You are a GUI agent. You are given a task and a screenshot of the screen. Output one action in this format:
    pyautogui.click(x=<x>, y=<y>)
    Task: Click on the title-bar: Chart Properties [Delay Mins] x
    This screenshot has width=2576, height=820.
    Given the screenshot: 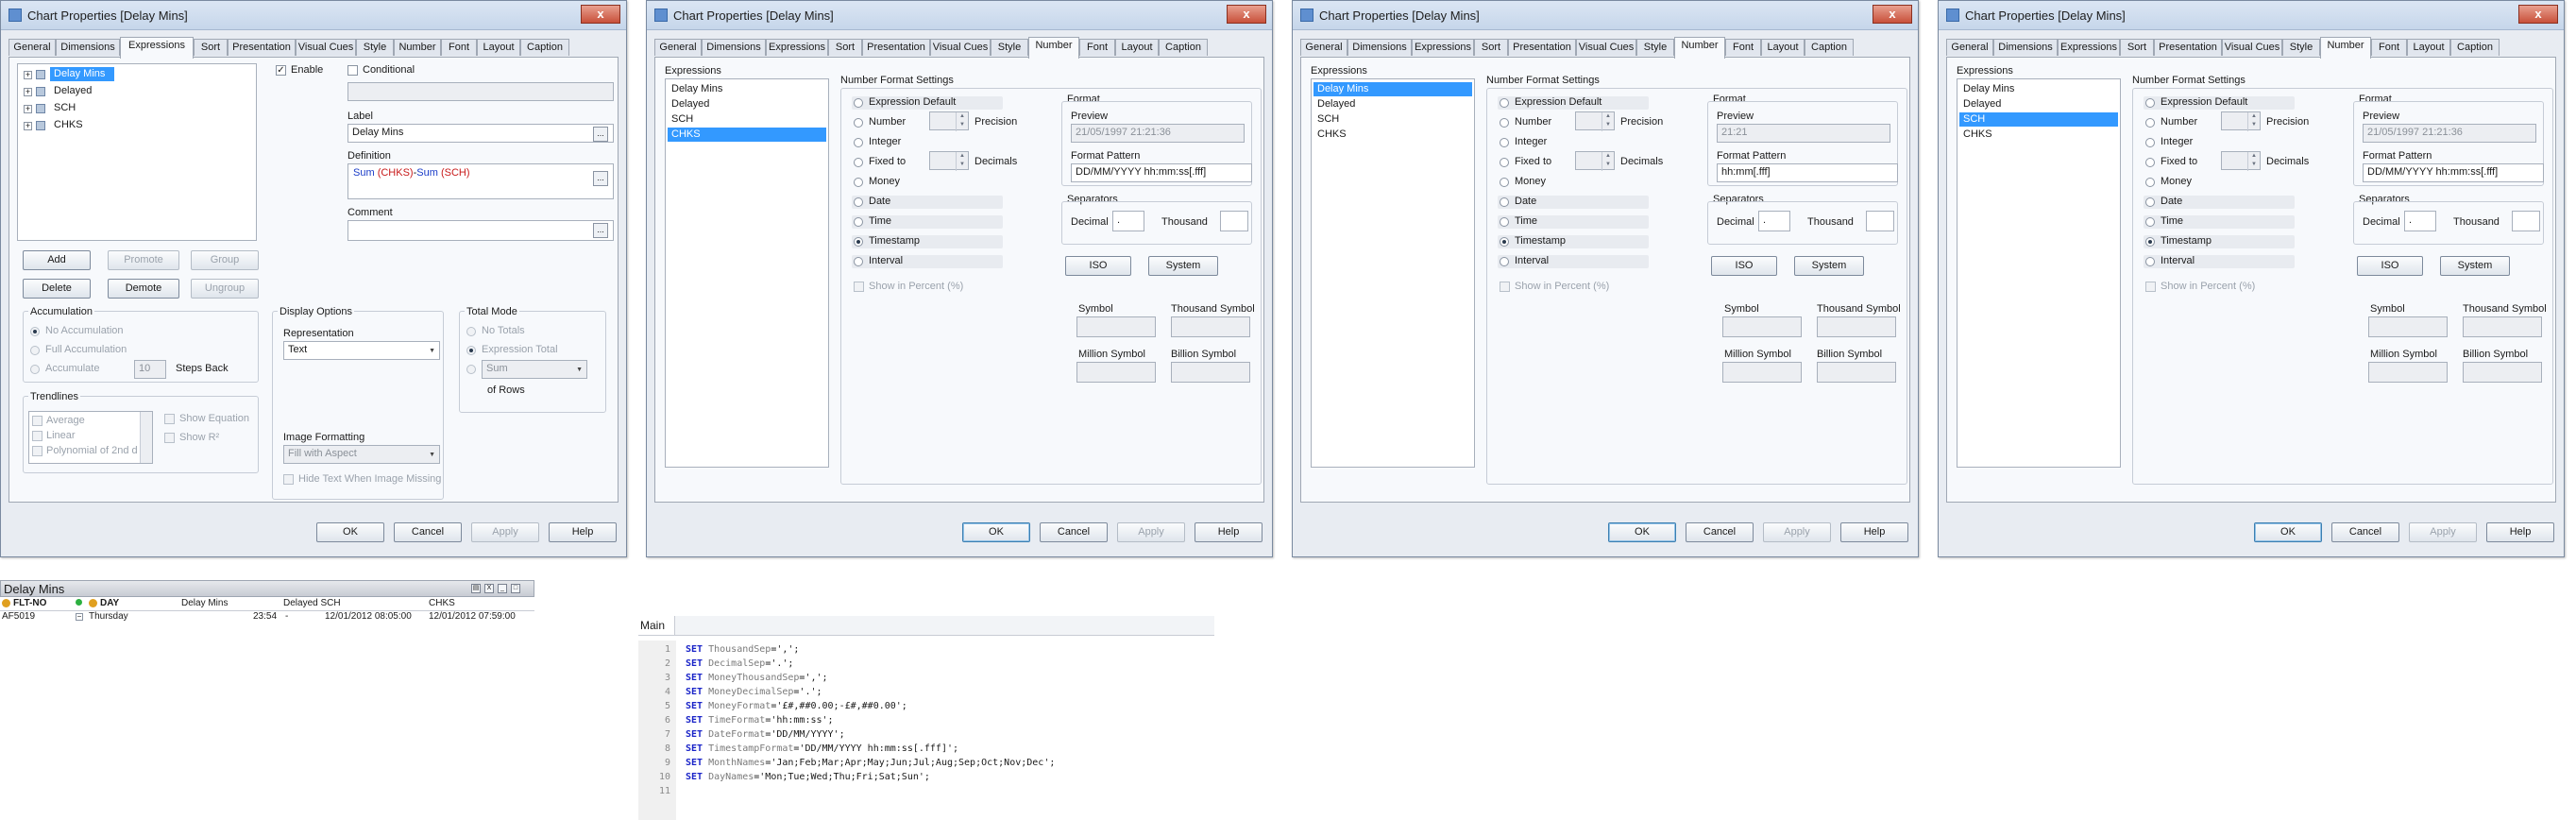 What is the action you would take?
    pyautogui.click(x=313, y=15)
    